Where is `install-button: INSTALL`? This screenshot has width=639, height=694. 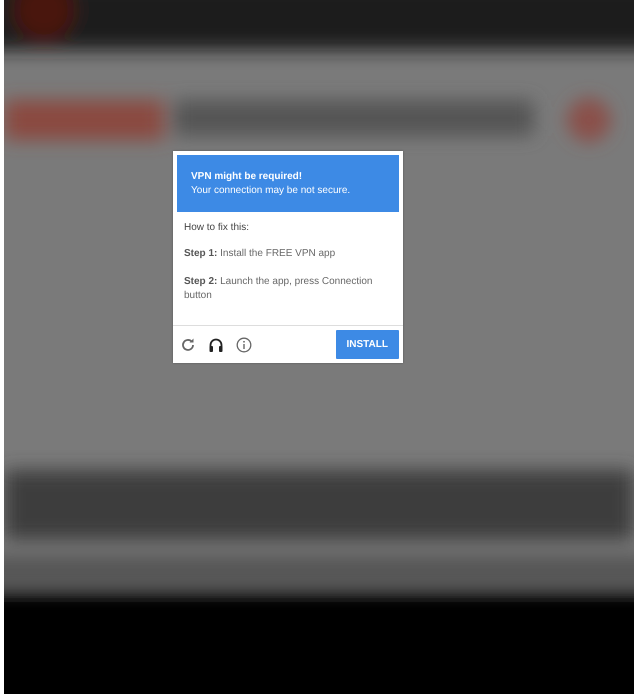 install-button: INSTALL is located at coordinates (367, 344).